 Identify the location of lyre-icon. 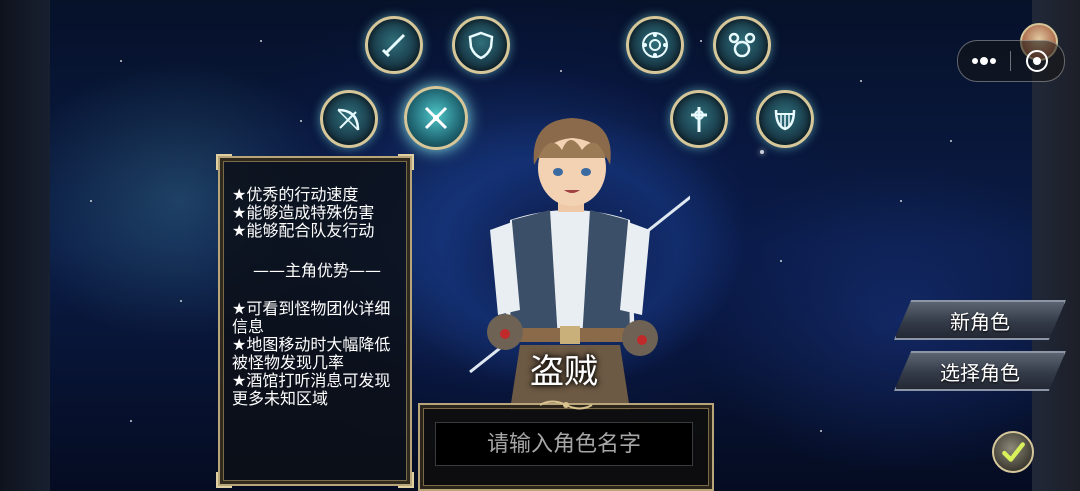
(785, 120).